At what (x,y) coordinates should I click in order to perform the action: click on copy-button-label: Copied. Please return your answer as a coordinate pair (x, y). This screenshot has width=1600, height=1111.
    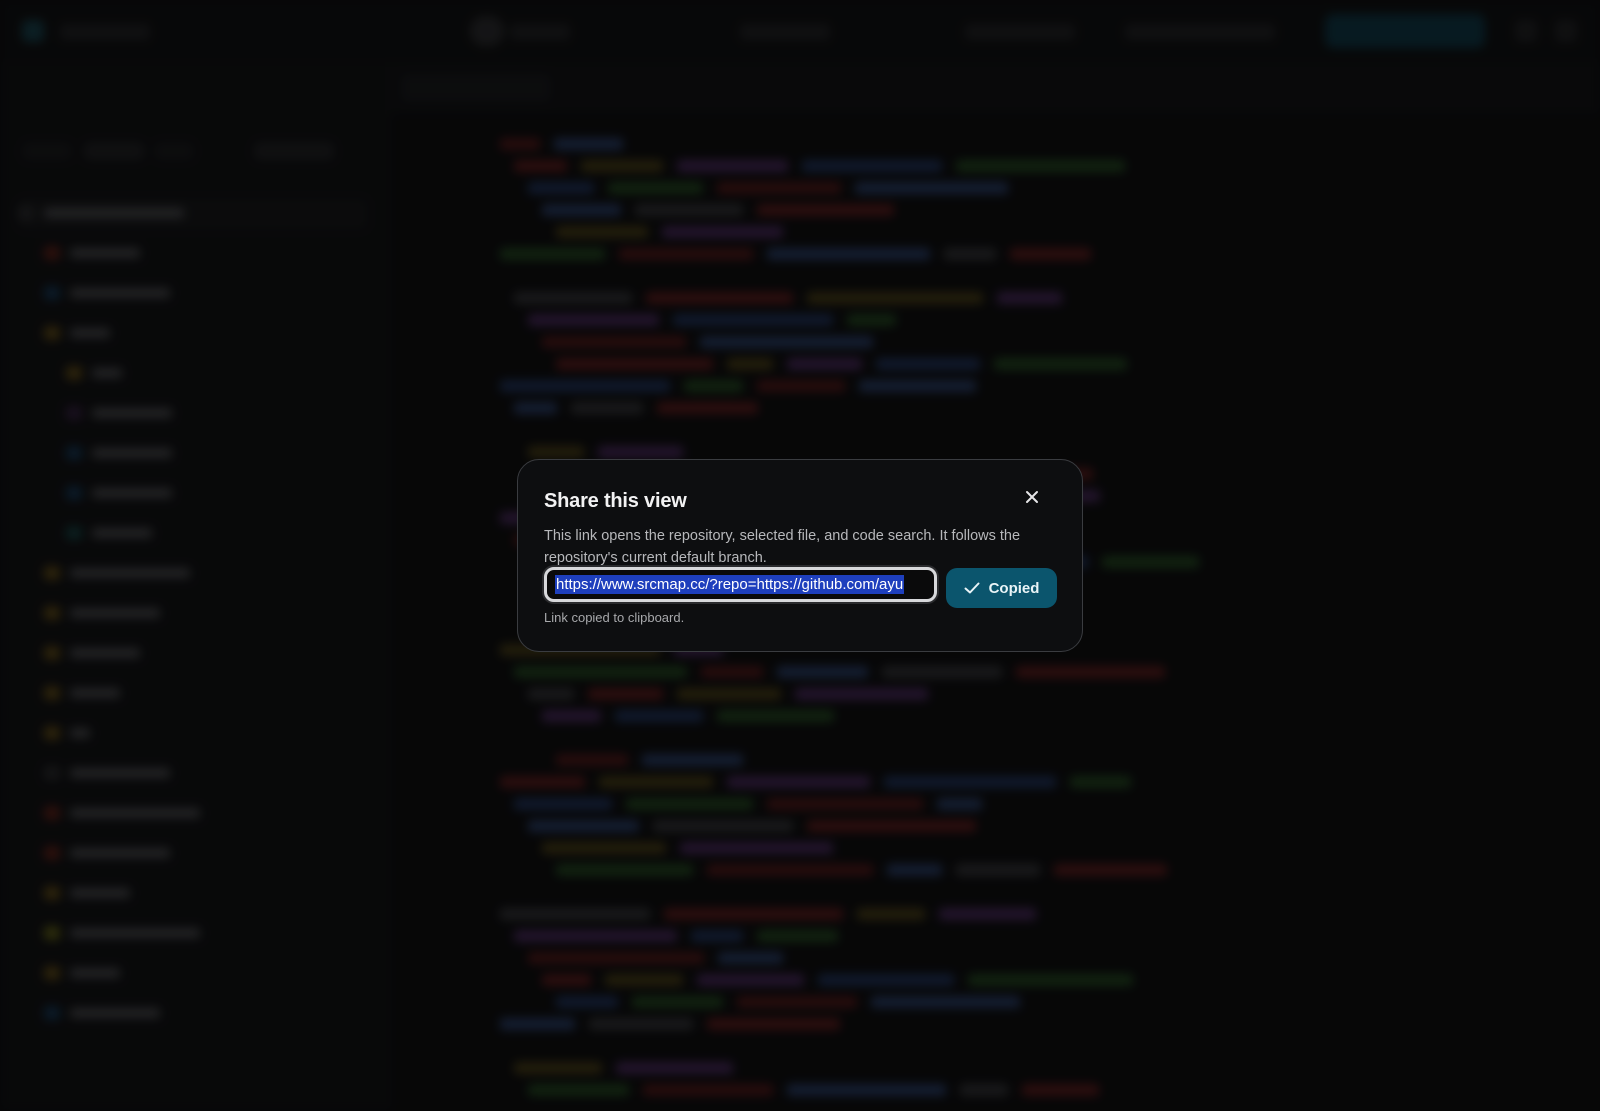
    Looking at the image, I should click on (1014, 588).